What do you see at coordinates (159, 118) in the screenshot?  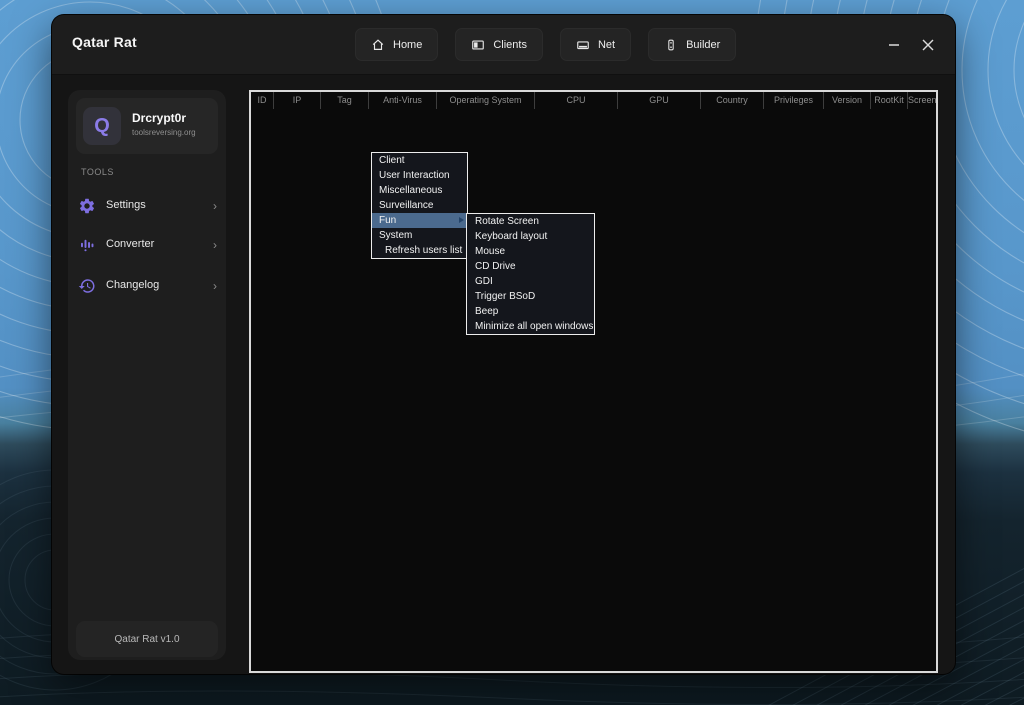 I see `profile-name: Drcrypt0r` at bounding box center [159, 118].